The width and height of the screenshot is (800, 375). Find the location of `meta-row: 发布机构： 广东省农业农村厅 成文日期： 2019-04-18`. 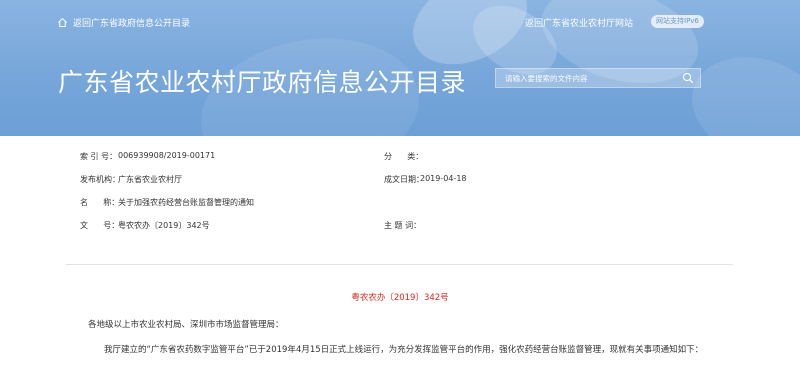

meta-row: 发布机构： 广东省农业农村厅 成文日期： 2019-04-18 is located at coordinates (400, 181).